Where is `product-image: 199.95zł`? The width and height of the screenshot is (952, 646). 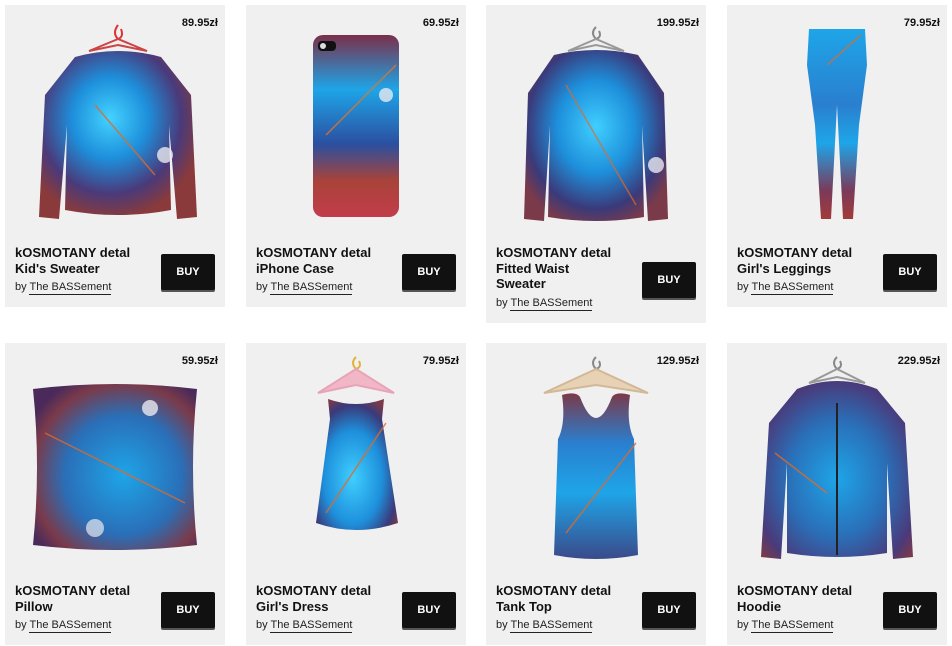
product-image: 199.95zł is located at coordinates (596, 121).